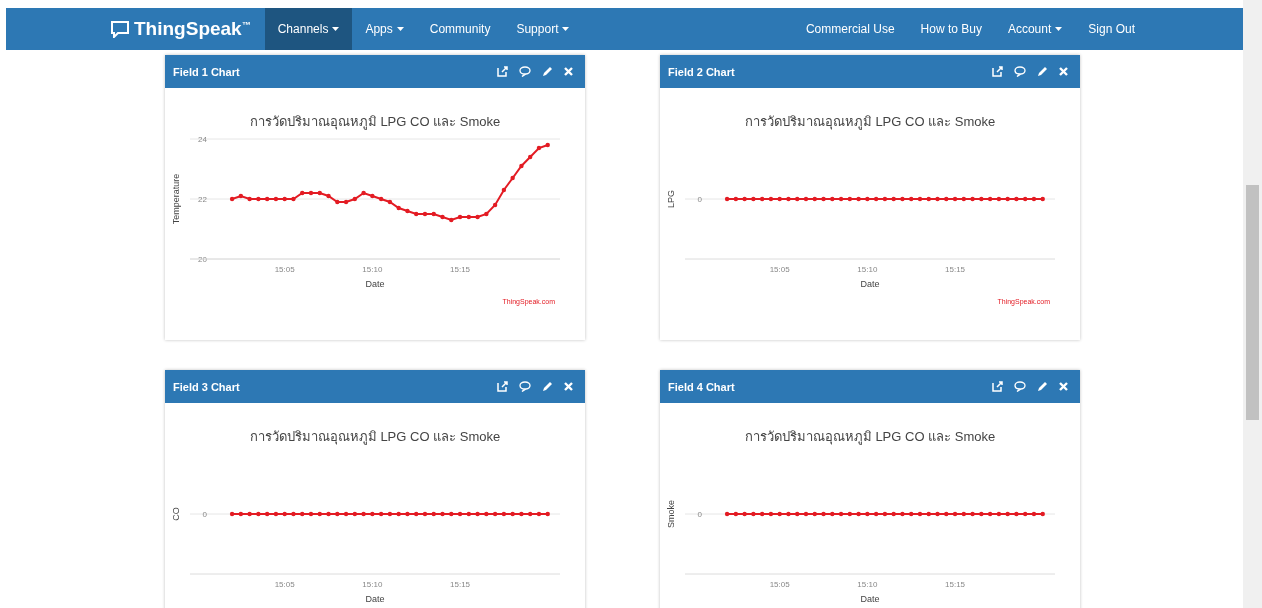 This screenshot has height=608, width=1262. What do you see at coordinates (850, 29) in the screenshot?
I see `nav-item: Commercial Use` at bounding box center [850, 29].